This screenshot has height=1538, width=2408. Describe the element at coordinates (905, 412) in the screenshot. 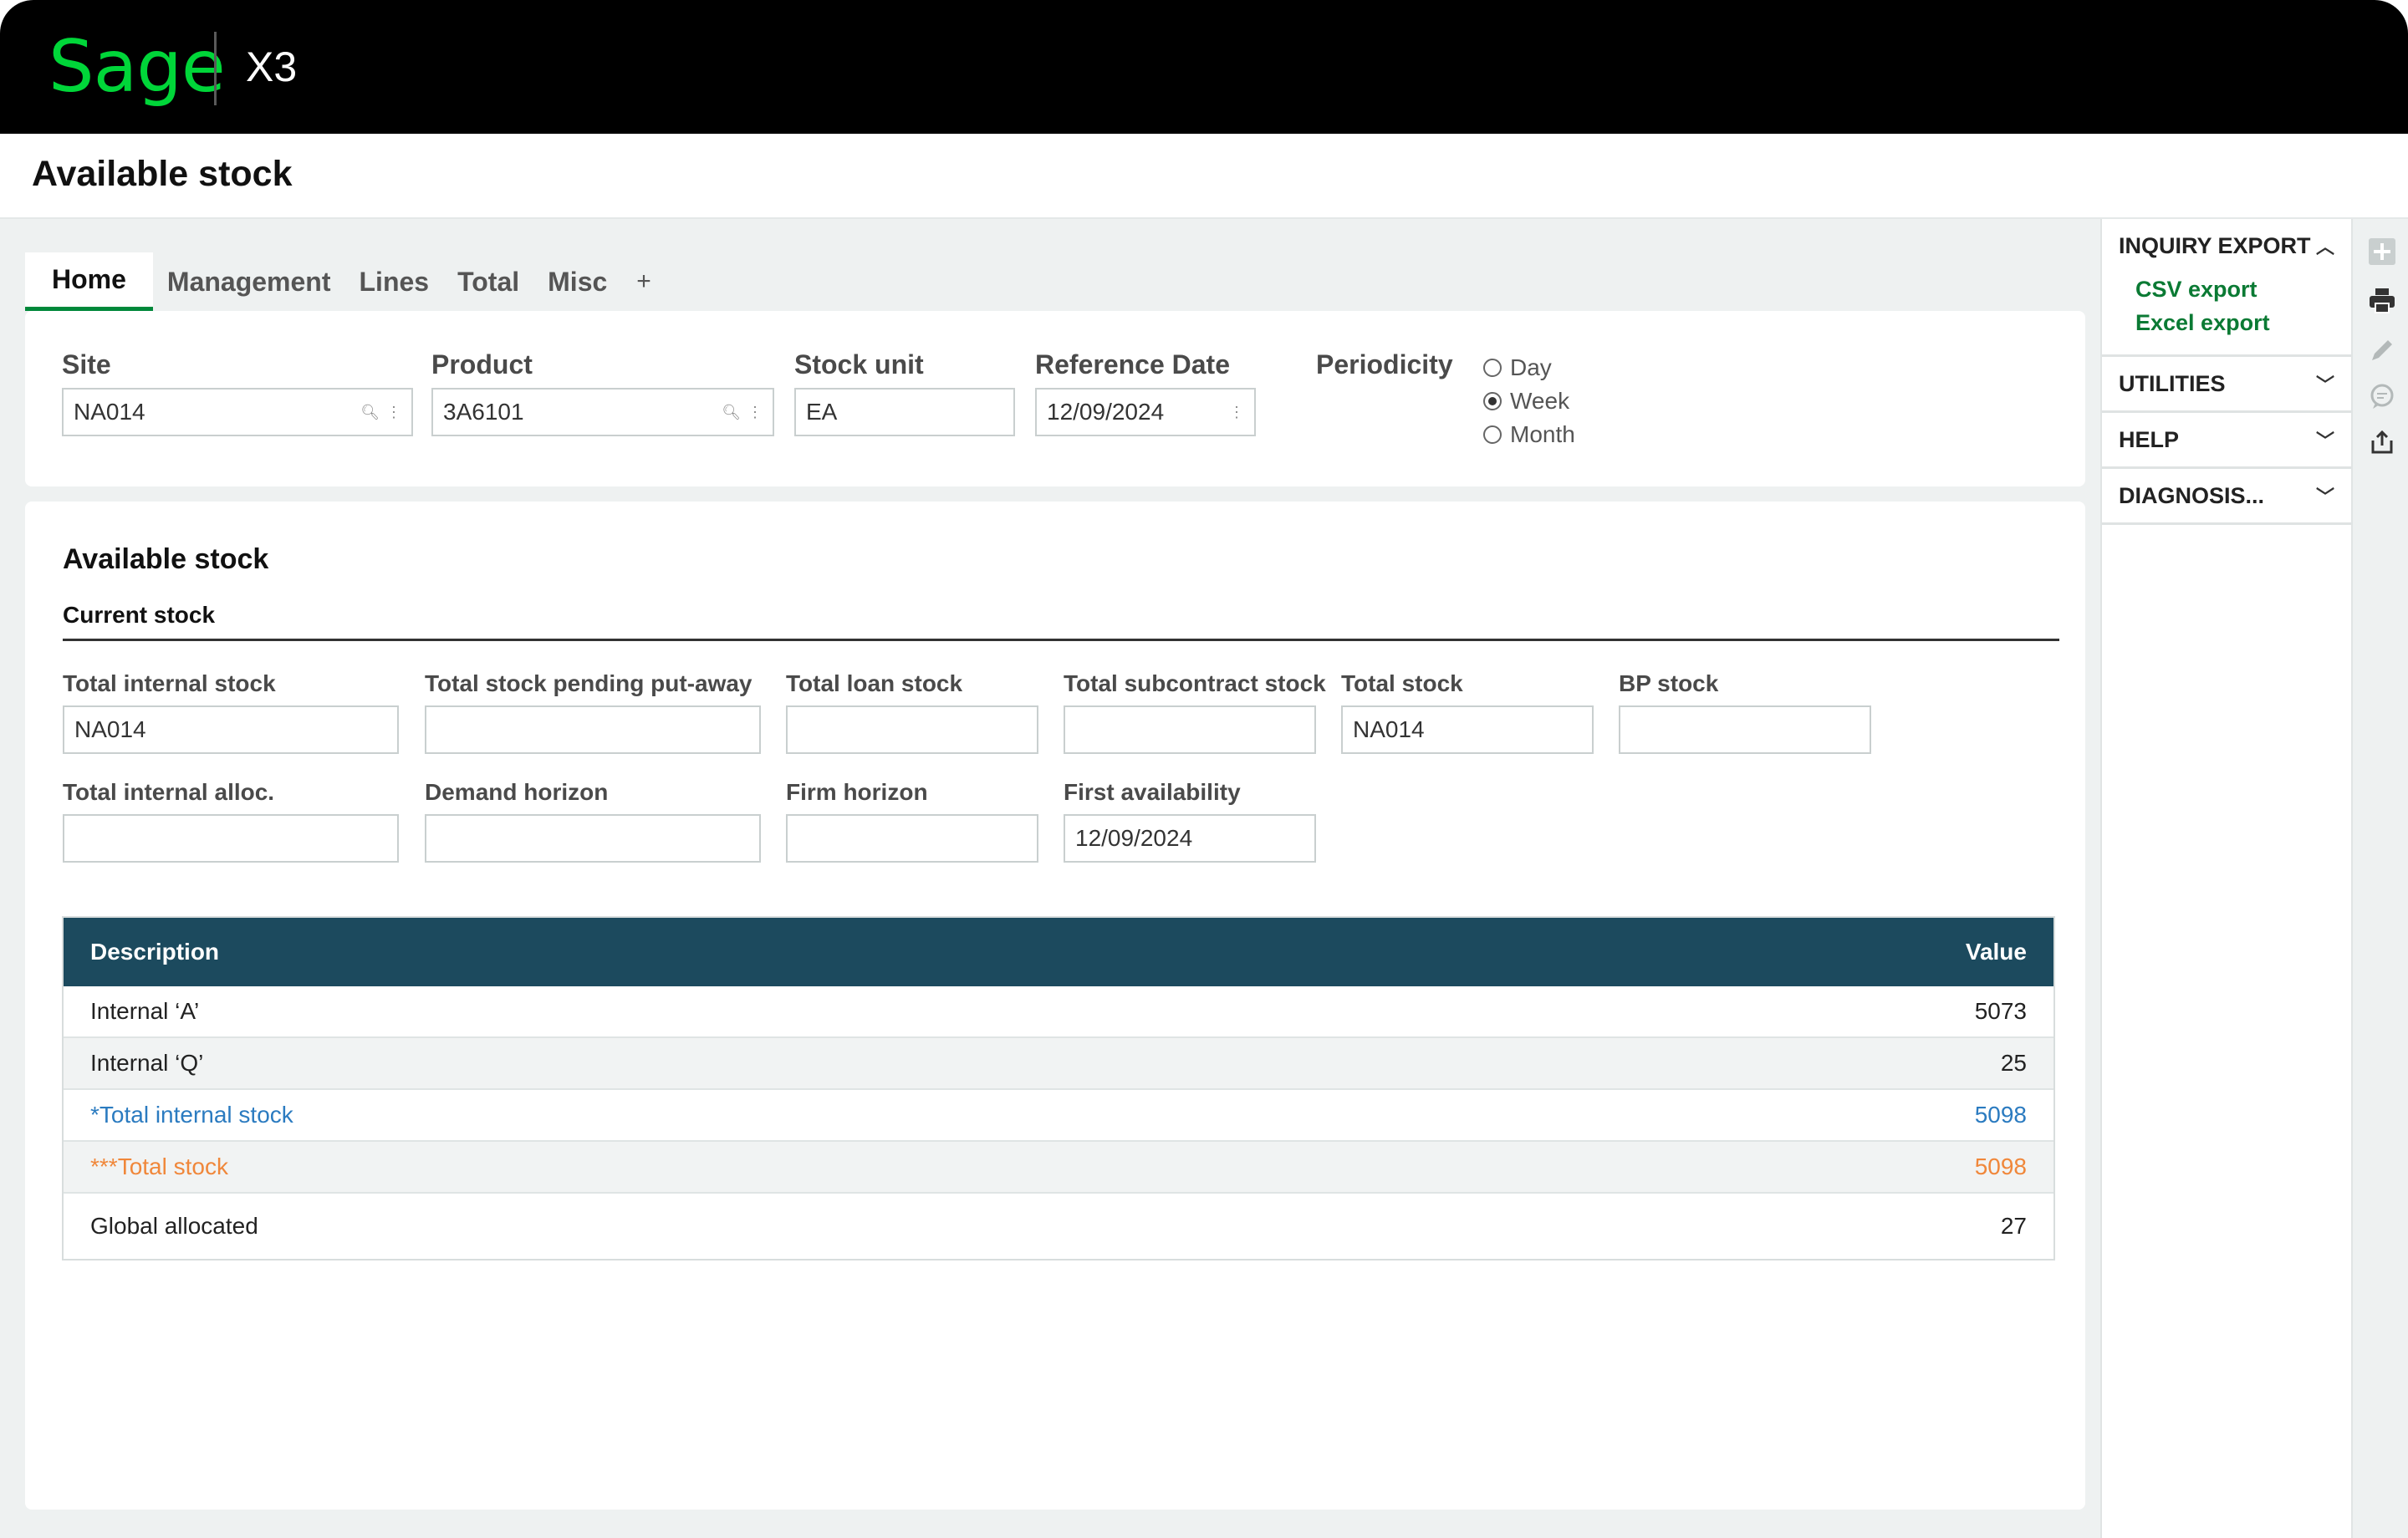

I see `stock-unit-field: EA` at that location.